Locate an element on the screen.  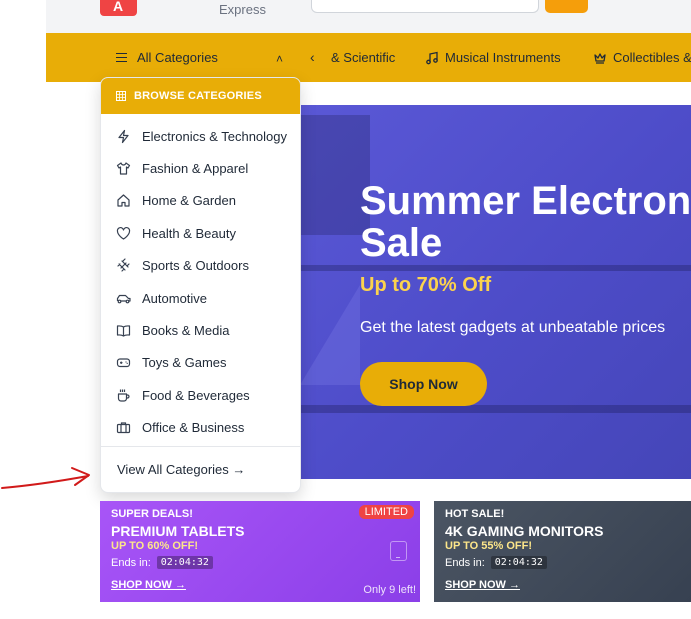
nav-item-label: Musical Instruments is located at coordinates (503, 57).